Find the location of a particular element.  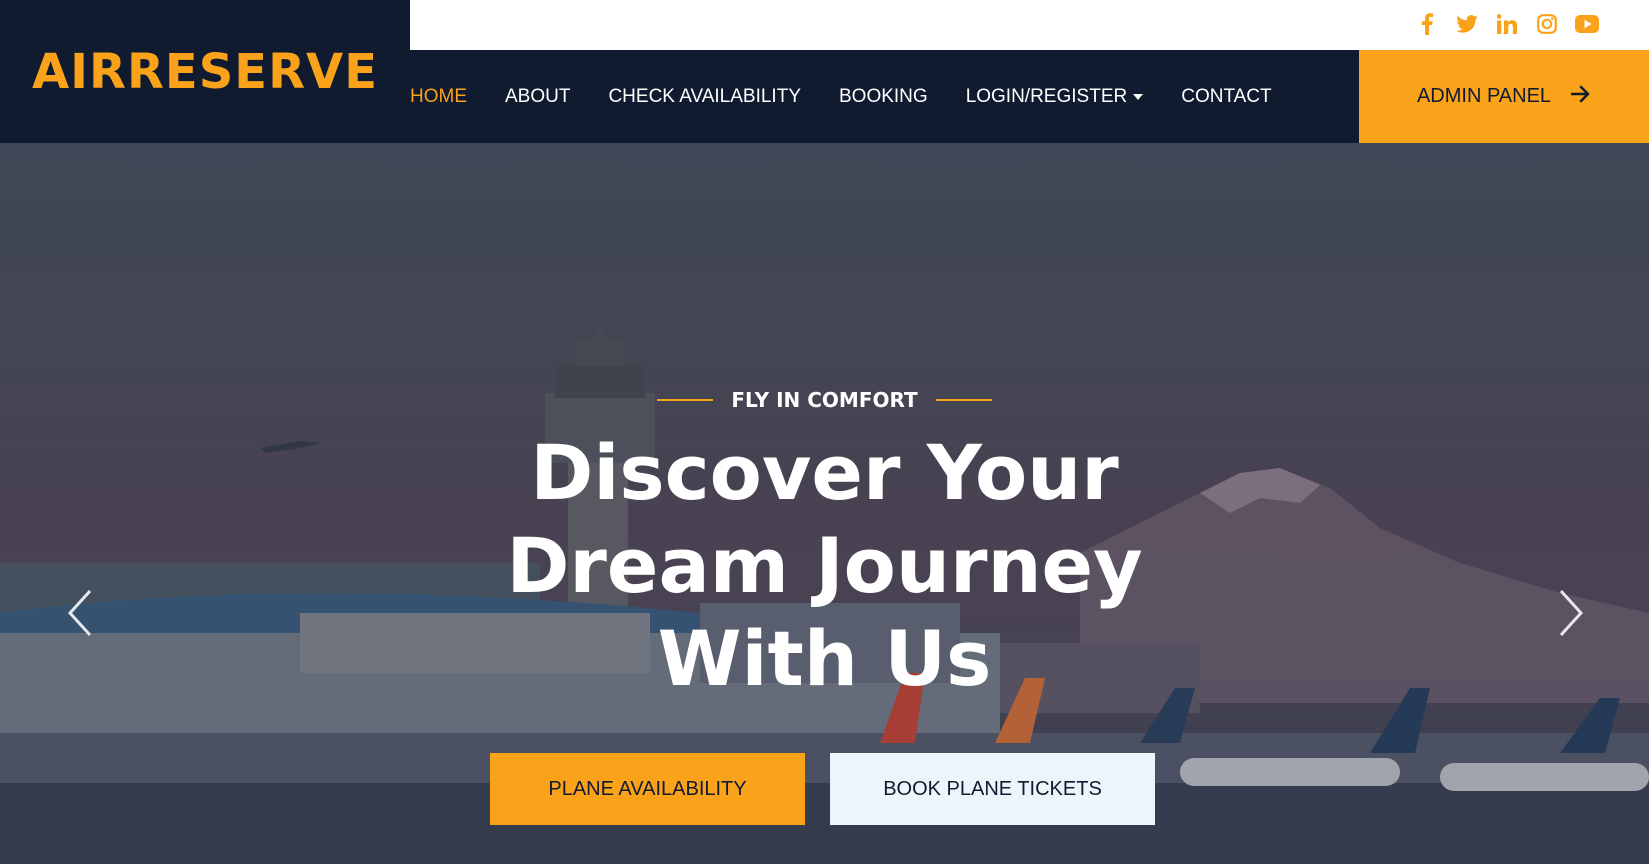

logo-container: AIRRESERVE is located at coordinates (205, 71).